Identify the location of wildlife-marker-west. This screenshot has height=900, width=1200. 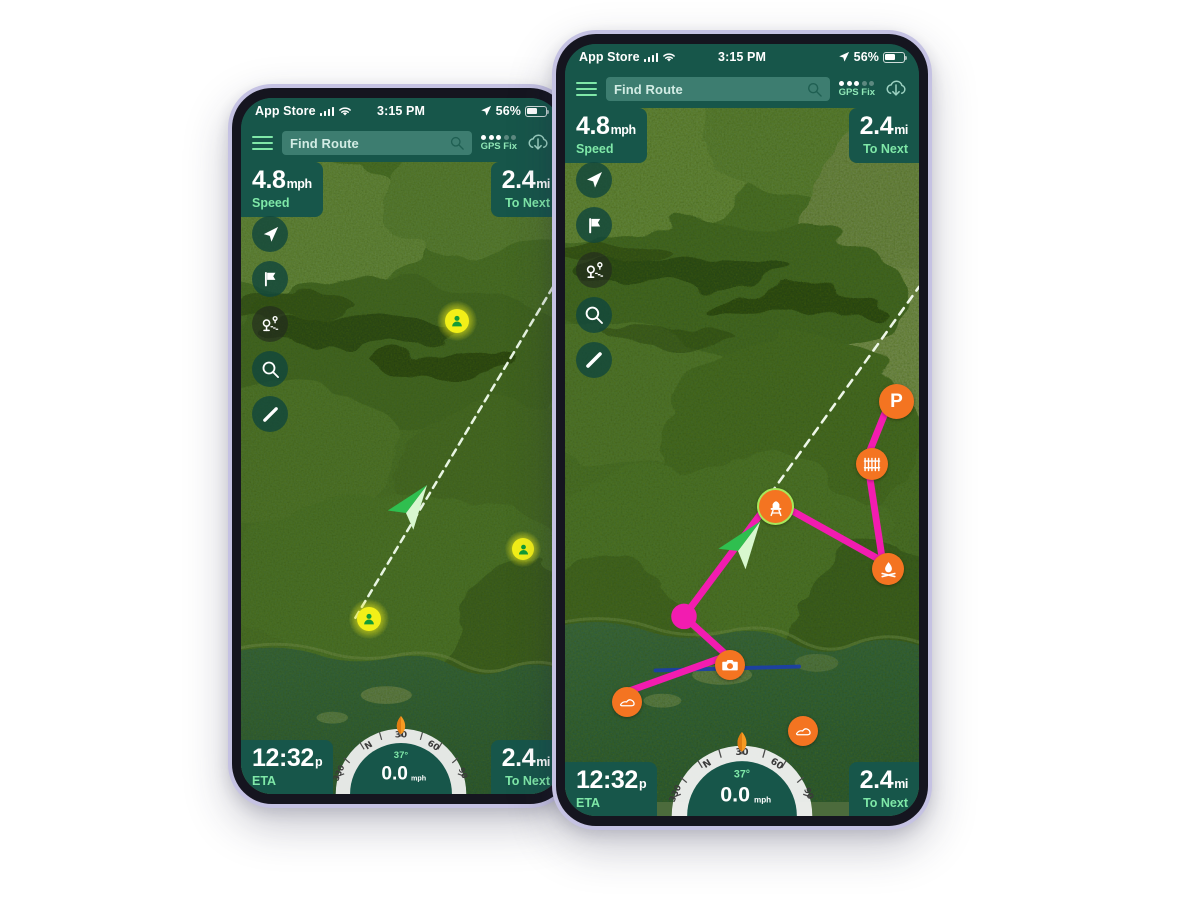
(627, 702).